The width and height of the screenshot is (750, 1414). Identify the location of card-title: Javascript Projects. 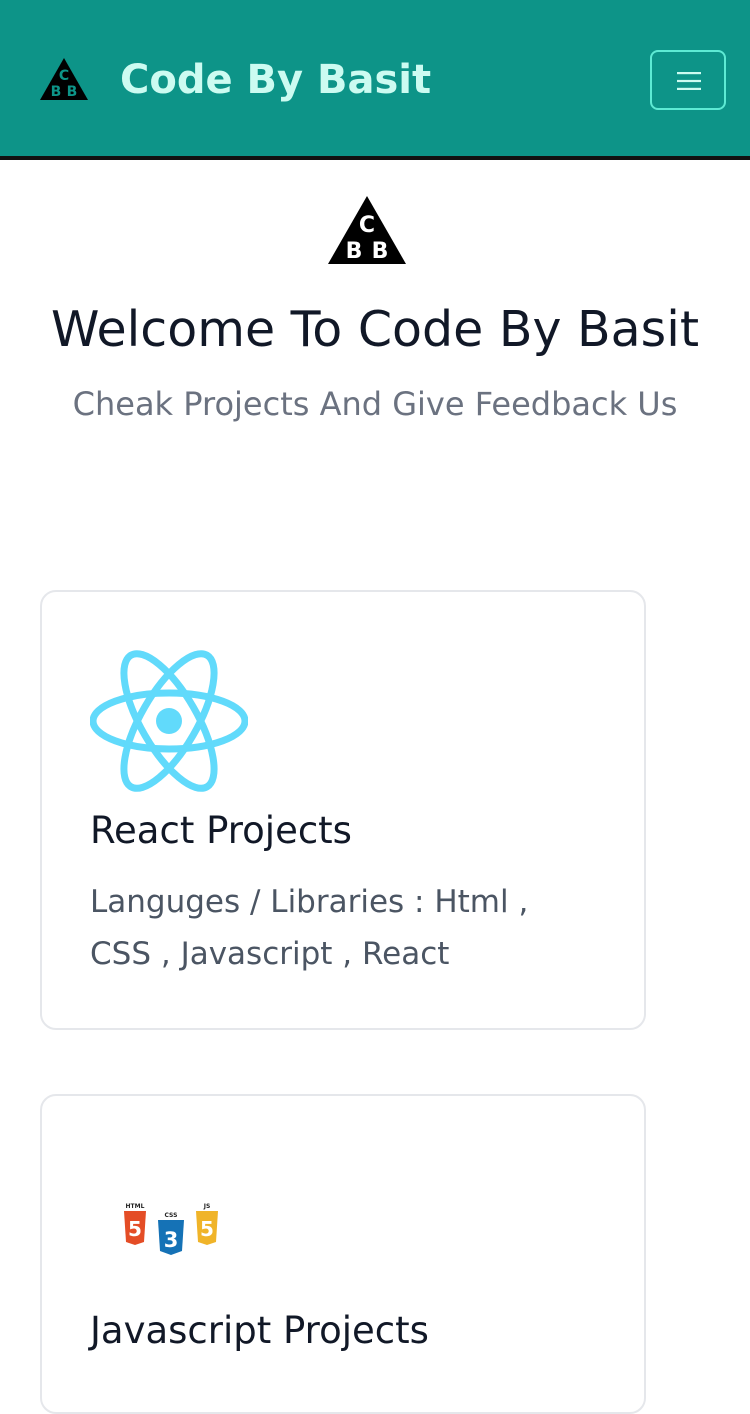
(259, 1330).